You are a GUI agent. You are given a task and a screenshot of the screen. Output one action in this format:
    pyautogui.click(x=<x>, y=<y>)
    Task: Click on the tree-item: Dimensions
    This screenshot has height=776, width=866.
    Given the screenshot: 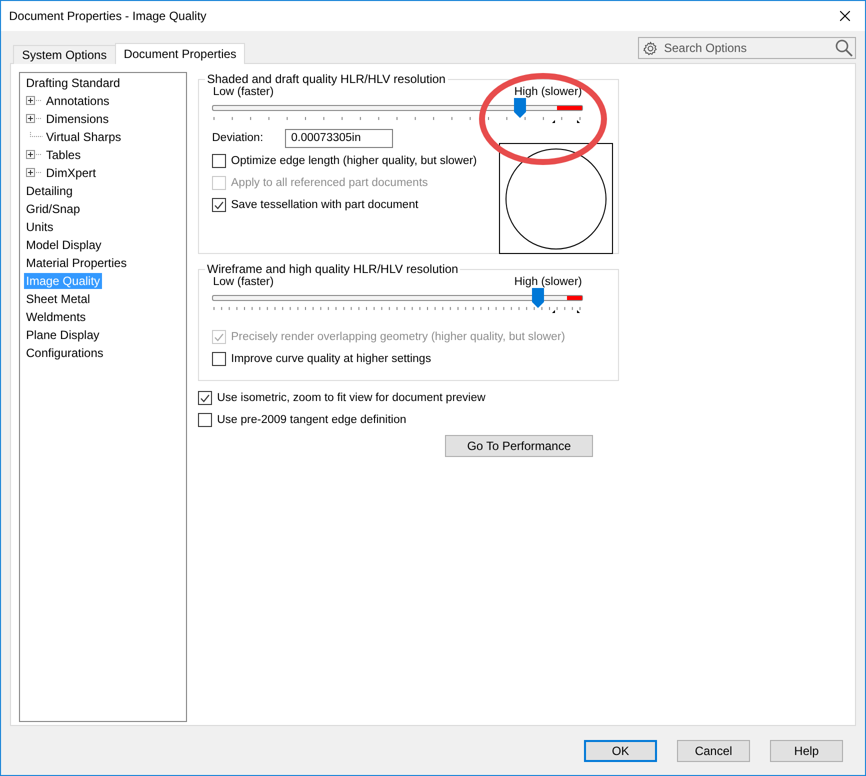 What is the action you would take?
    pyautogui.click(x=77, y=119)
    